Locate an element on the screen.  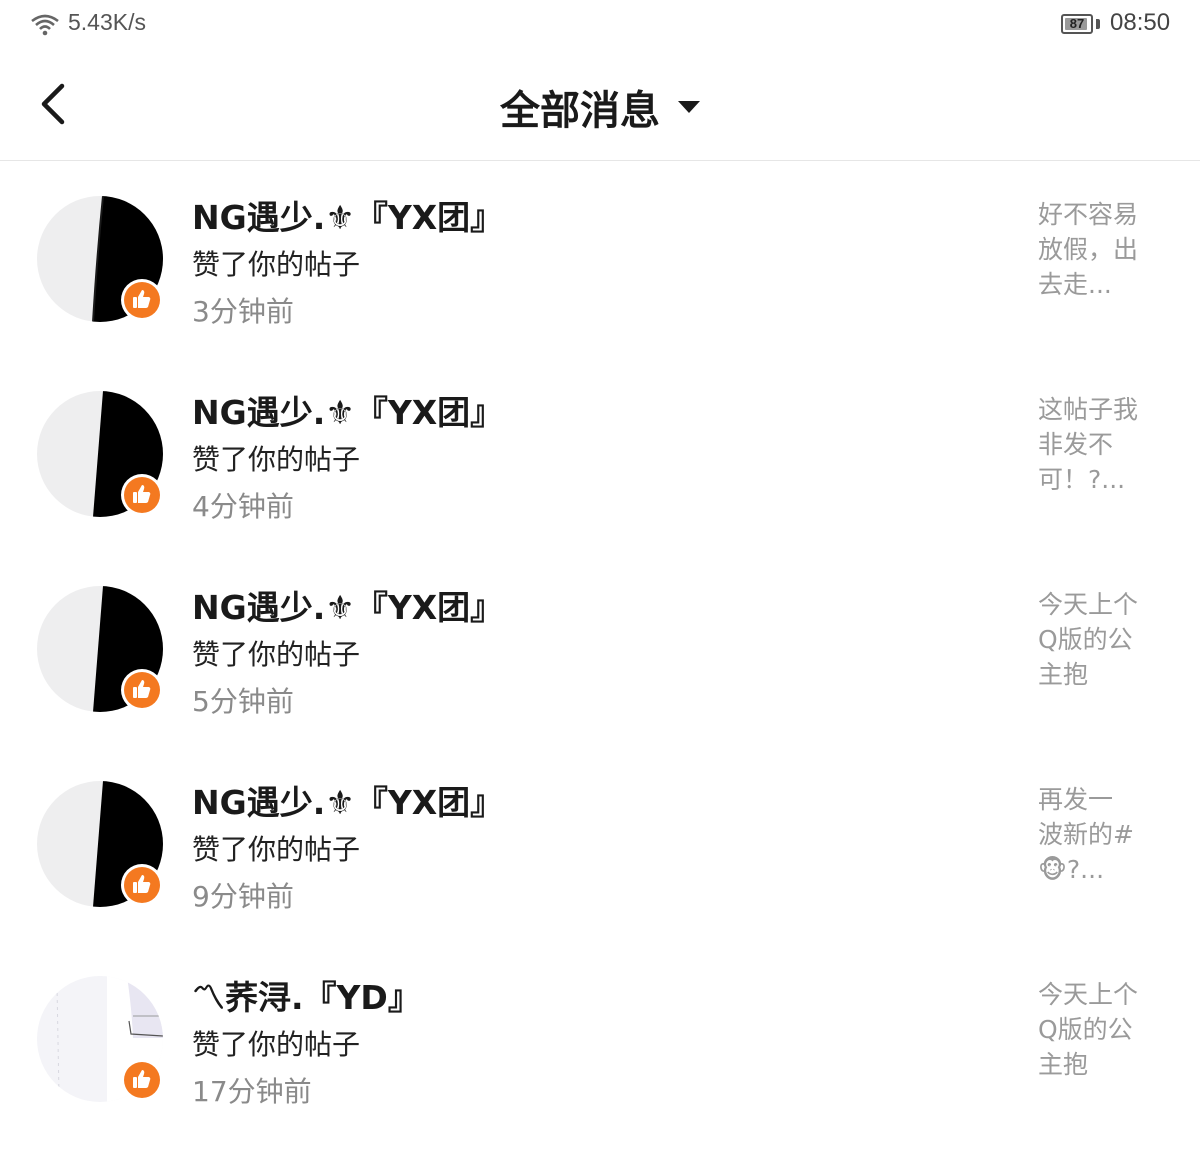
network-speed: 5.43K/s is located at coordinates (107, 22).